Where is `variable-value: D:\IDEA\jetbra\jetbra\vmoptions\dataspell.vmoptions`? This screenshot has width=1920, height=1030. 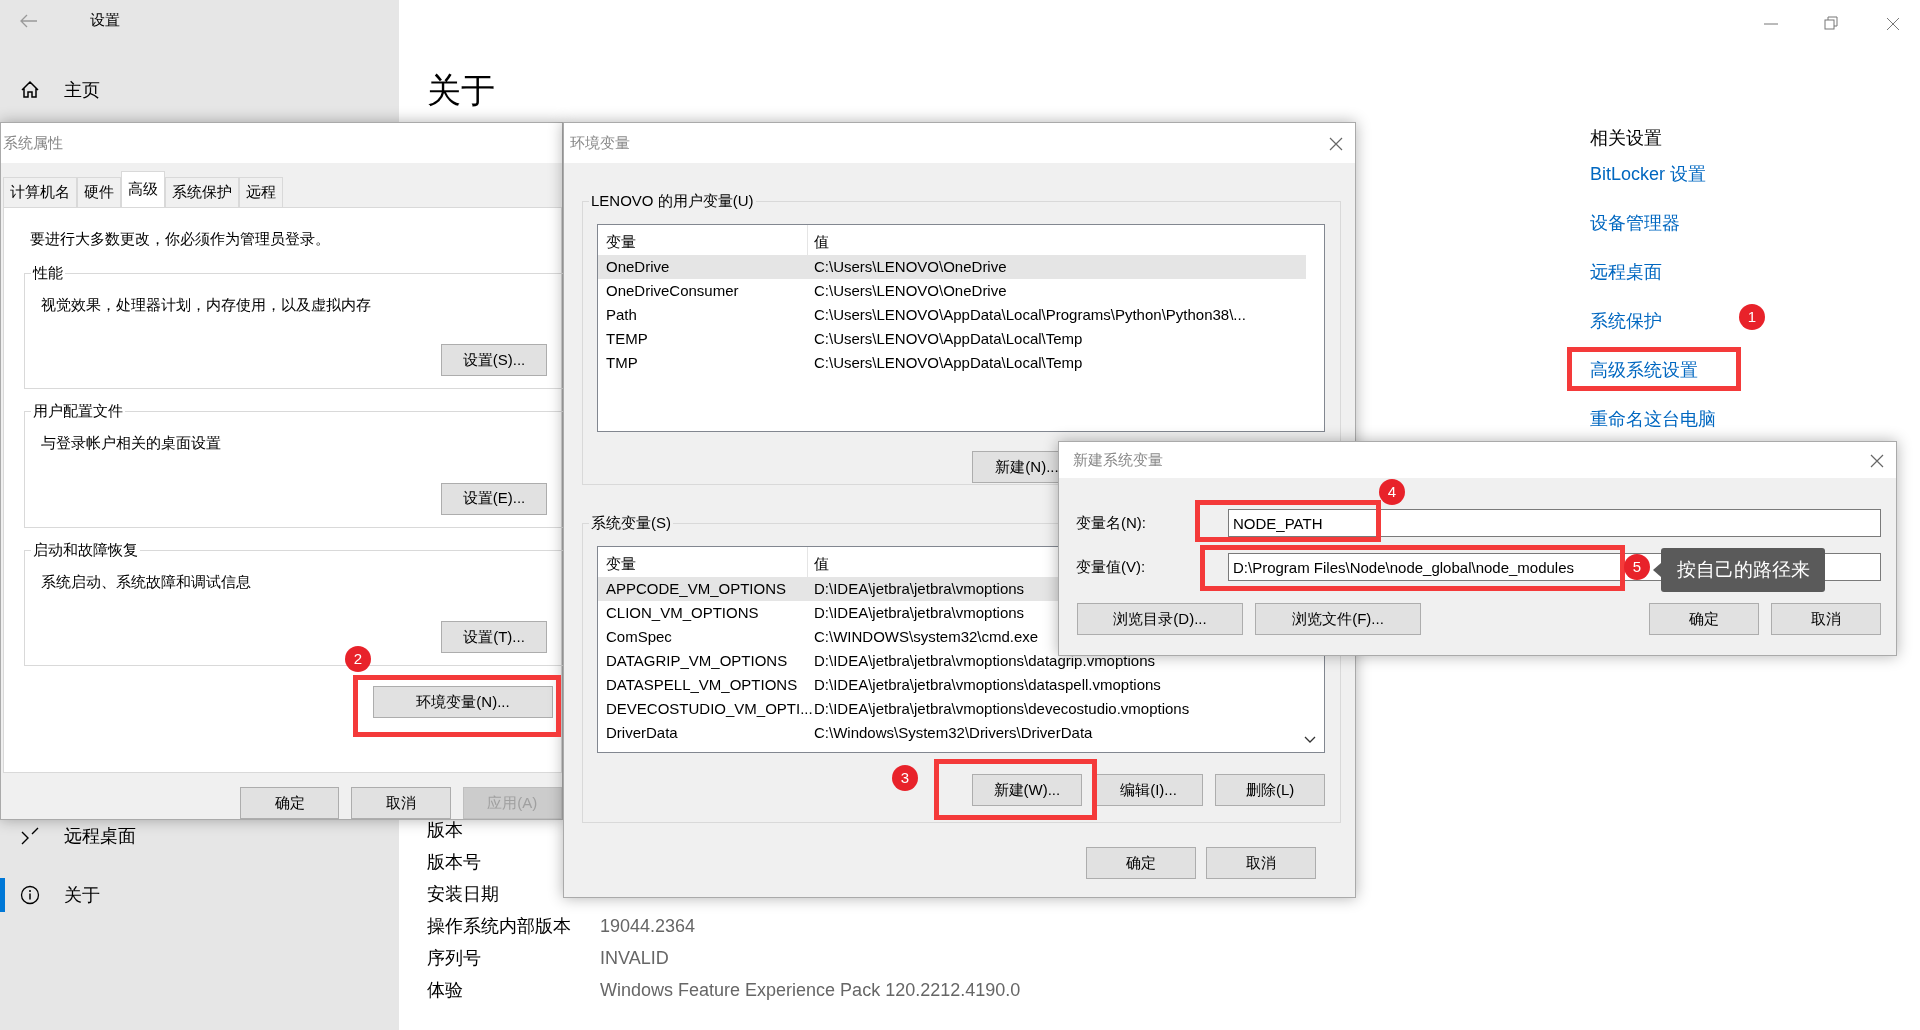
variable-value: D:\IDEA\jetbra\jetbra\vmoptions\dataspell.vmoptions is located at coordinates (987, 685).